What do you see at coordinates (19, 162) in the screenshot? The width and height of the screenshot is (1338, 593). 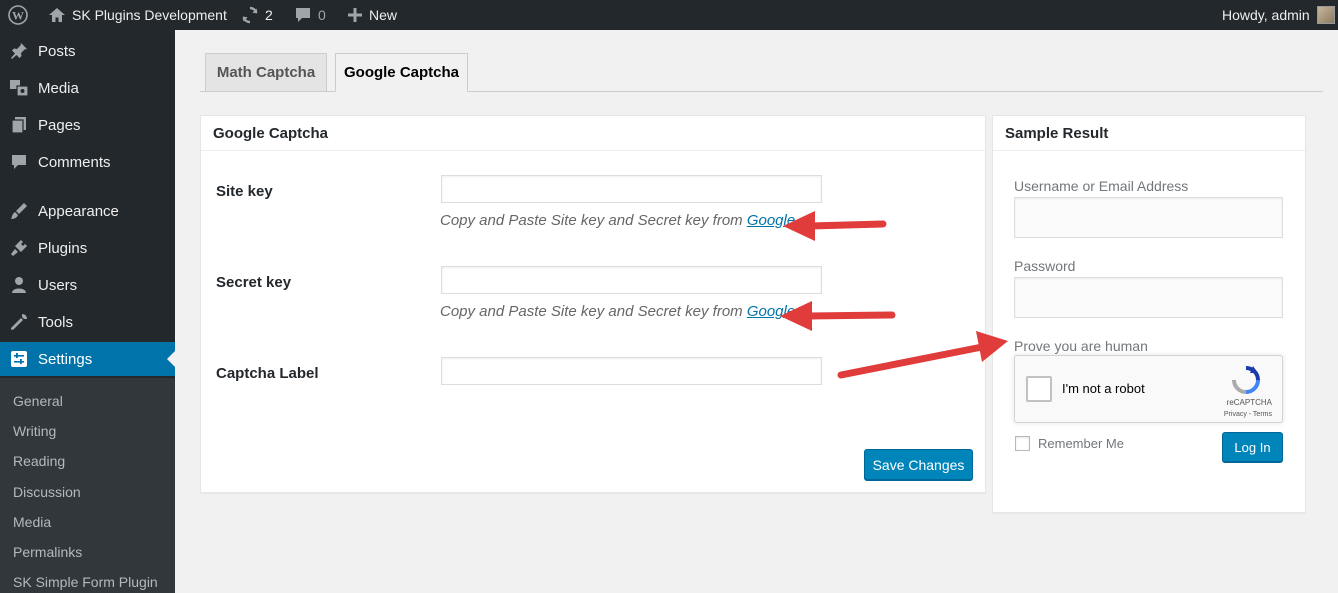 I see `comments-icon` at bounding box center [19, 162].